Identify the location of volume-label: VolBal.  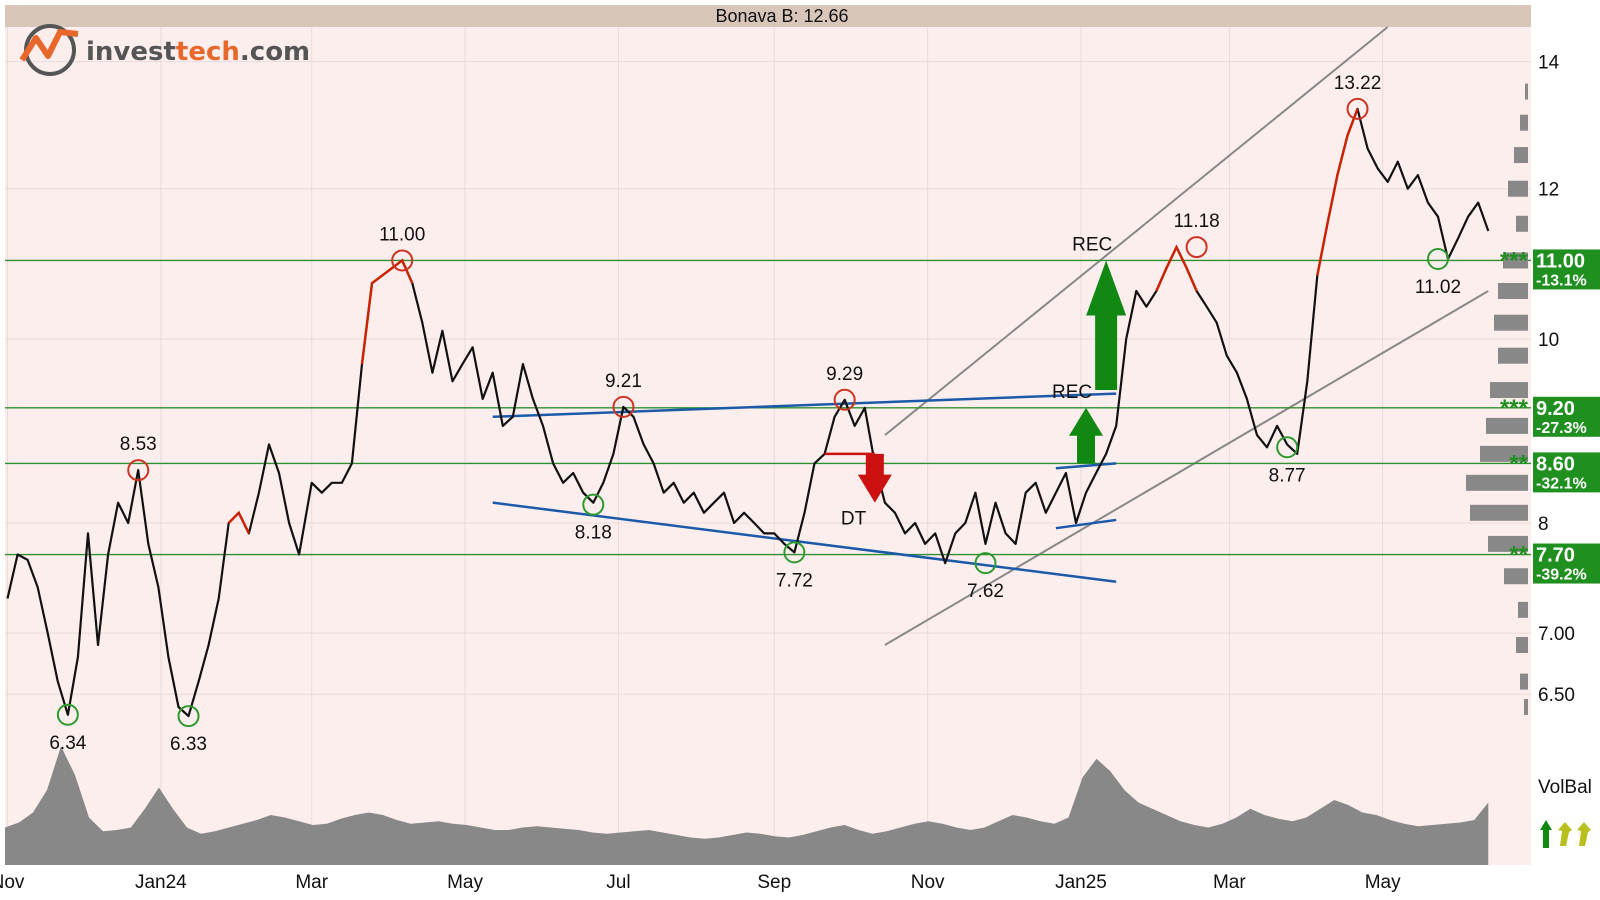
(1565, 787).